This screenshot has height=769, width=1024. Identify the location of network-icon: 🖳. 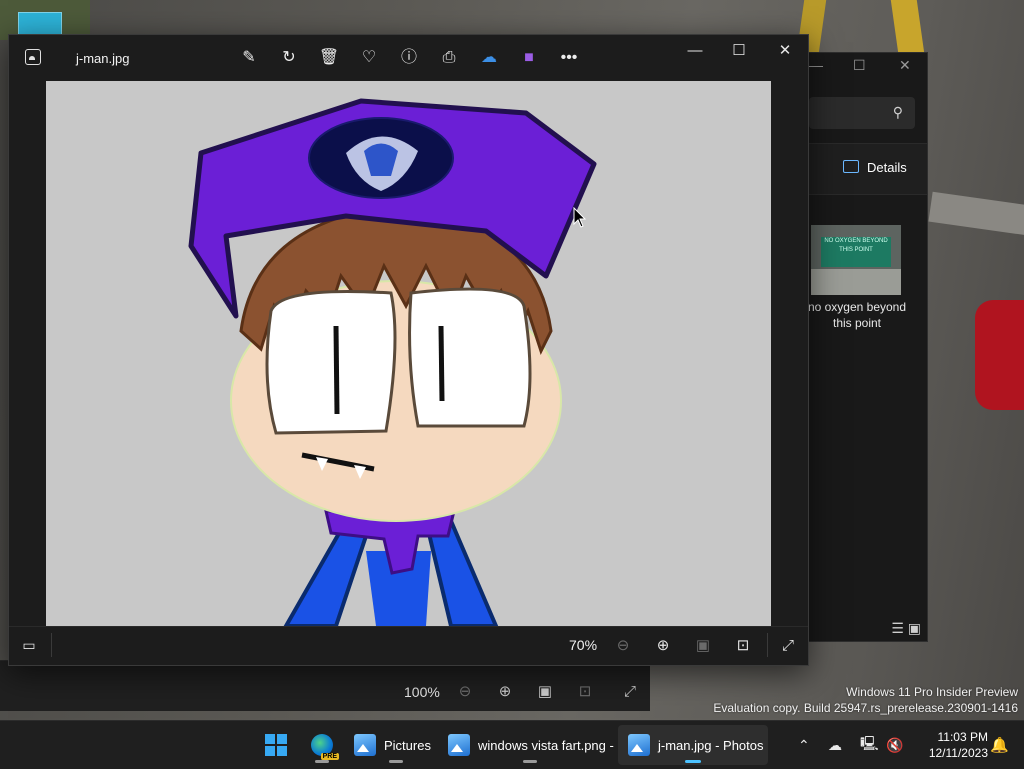
(869, 745).